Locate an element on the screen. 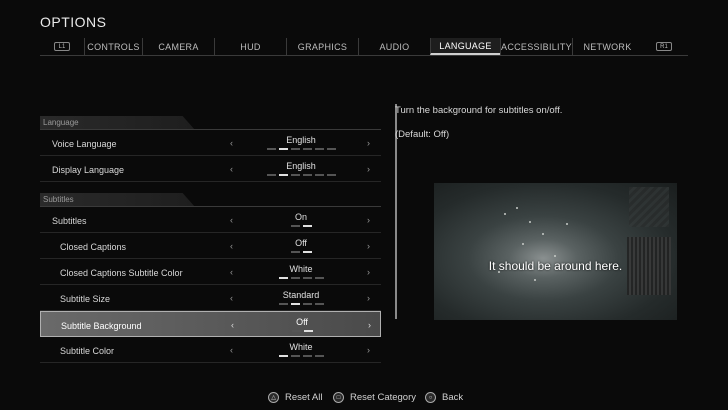 The width and height of the screenshot is (728, 410). setting-default: (Default: Off) is located at coordinates (422, 134).